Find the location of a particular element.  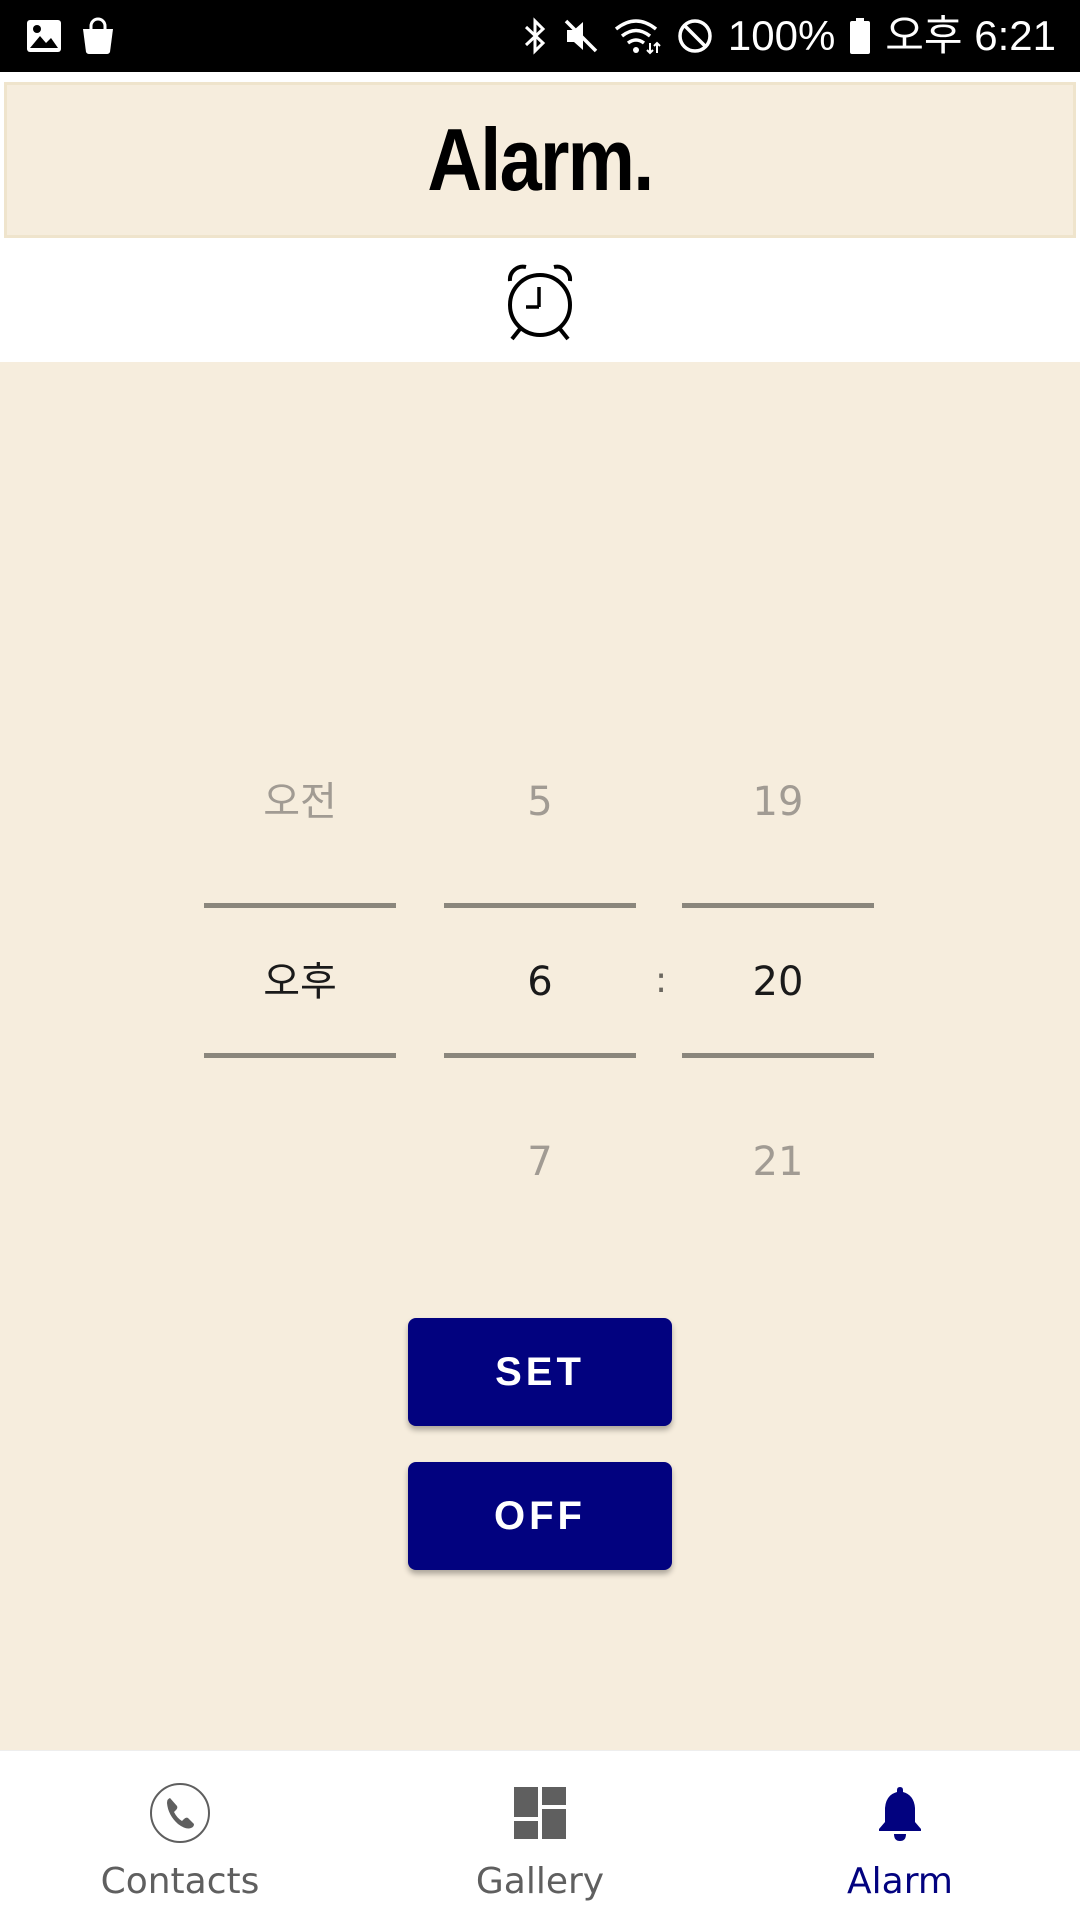

ampm-selected: 오후 is located at coordinates (300, 982).